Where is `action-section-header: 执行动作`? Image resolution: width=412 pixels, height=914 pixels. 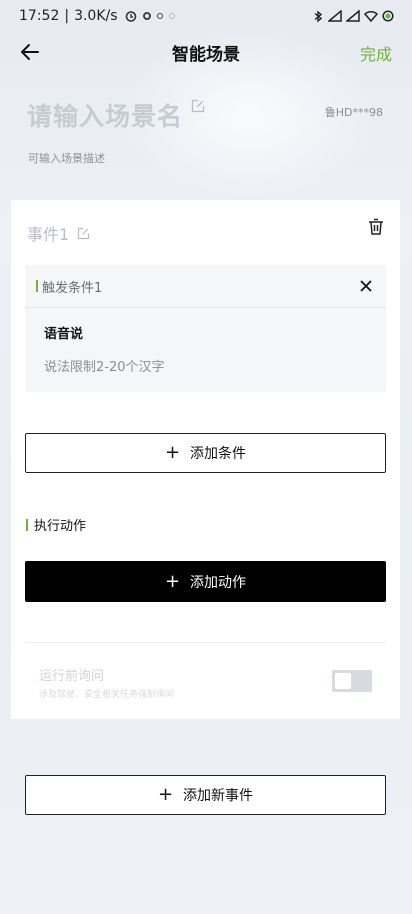
action-section-header: 执行动作 is located at coordinates (55, 524).